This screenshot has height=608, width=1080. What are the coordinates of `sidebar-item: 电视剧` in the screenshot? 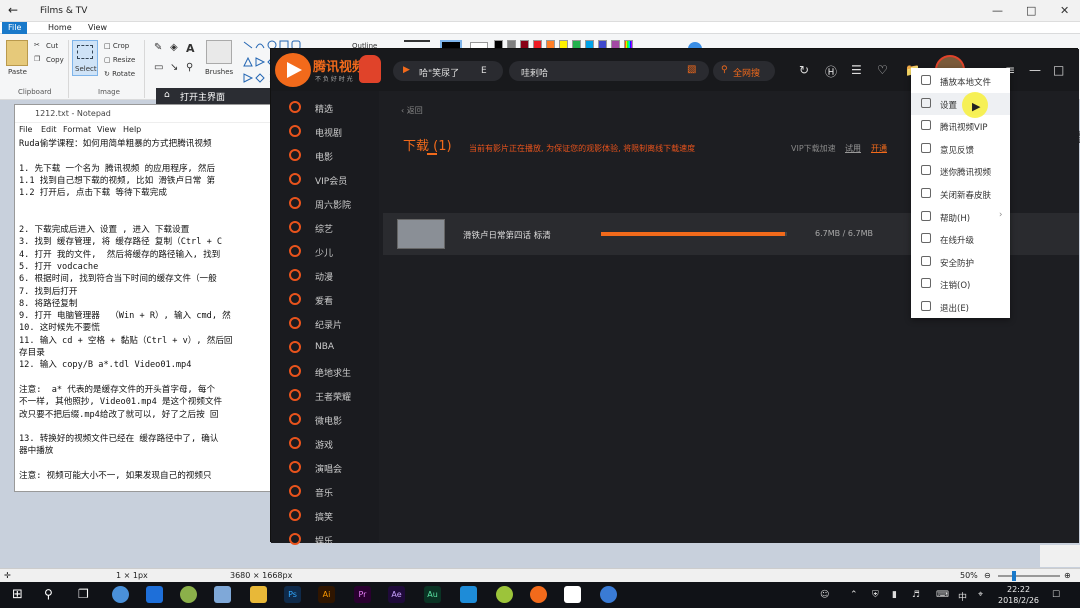 It's located at (334, 132).